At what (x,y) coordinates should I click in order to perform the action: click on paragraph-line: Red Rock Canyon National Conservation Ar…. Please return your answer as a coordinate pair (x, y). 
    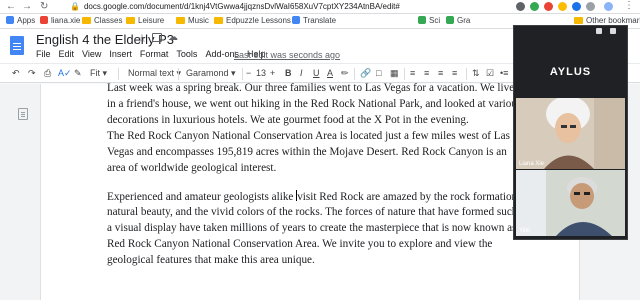
    Looking at the image, I should click on (300, 244).